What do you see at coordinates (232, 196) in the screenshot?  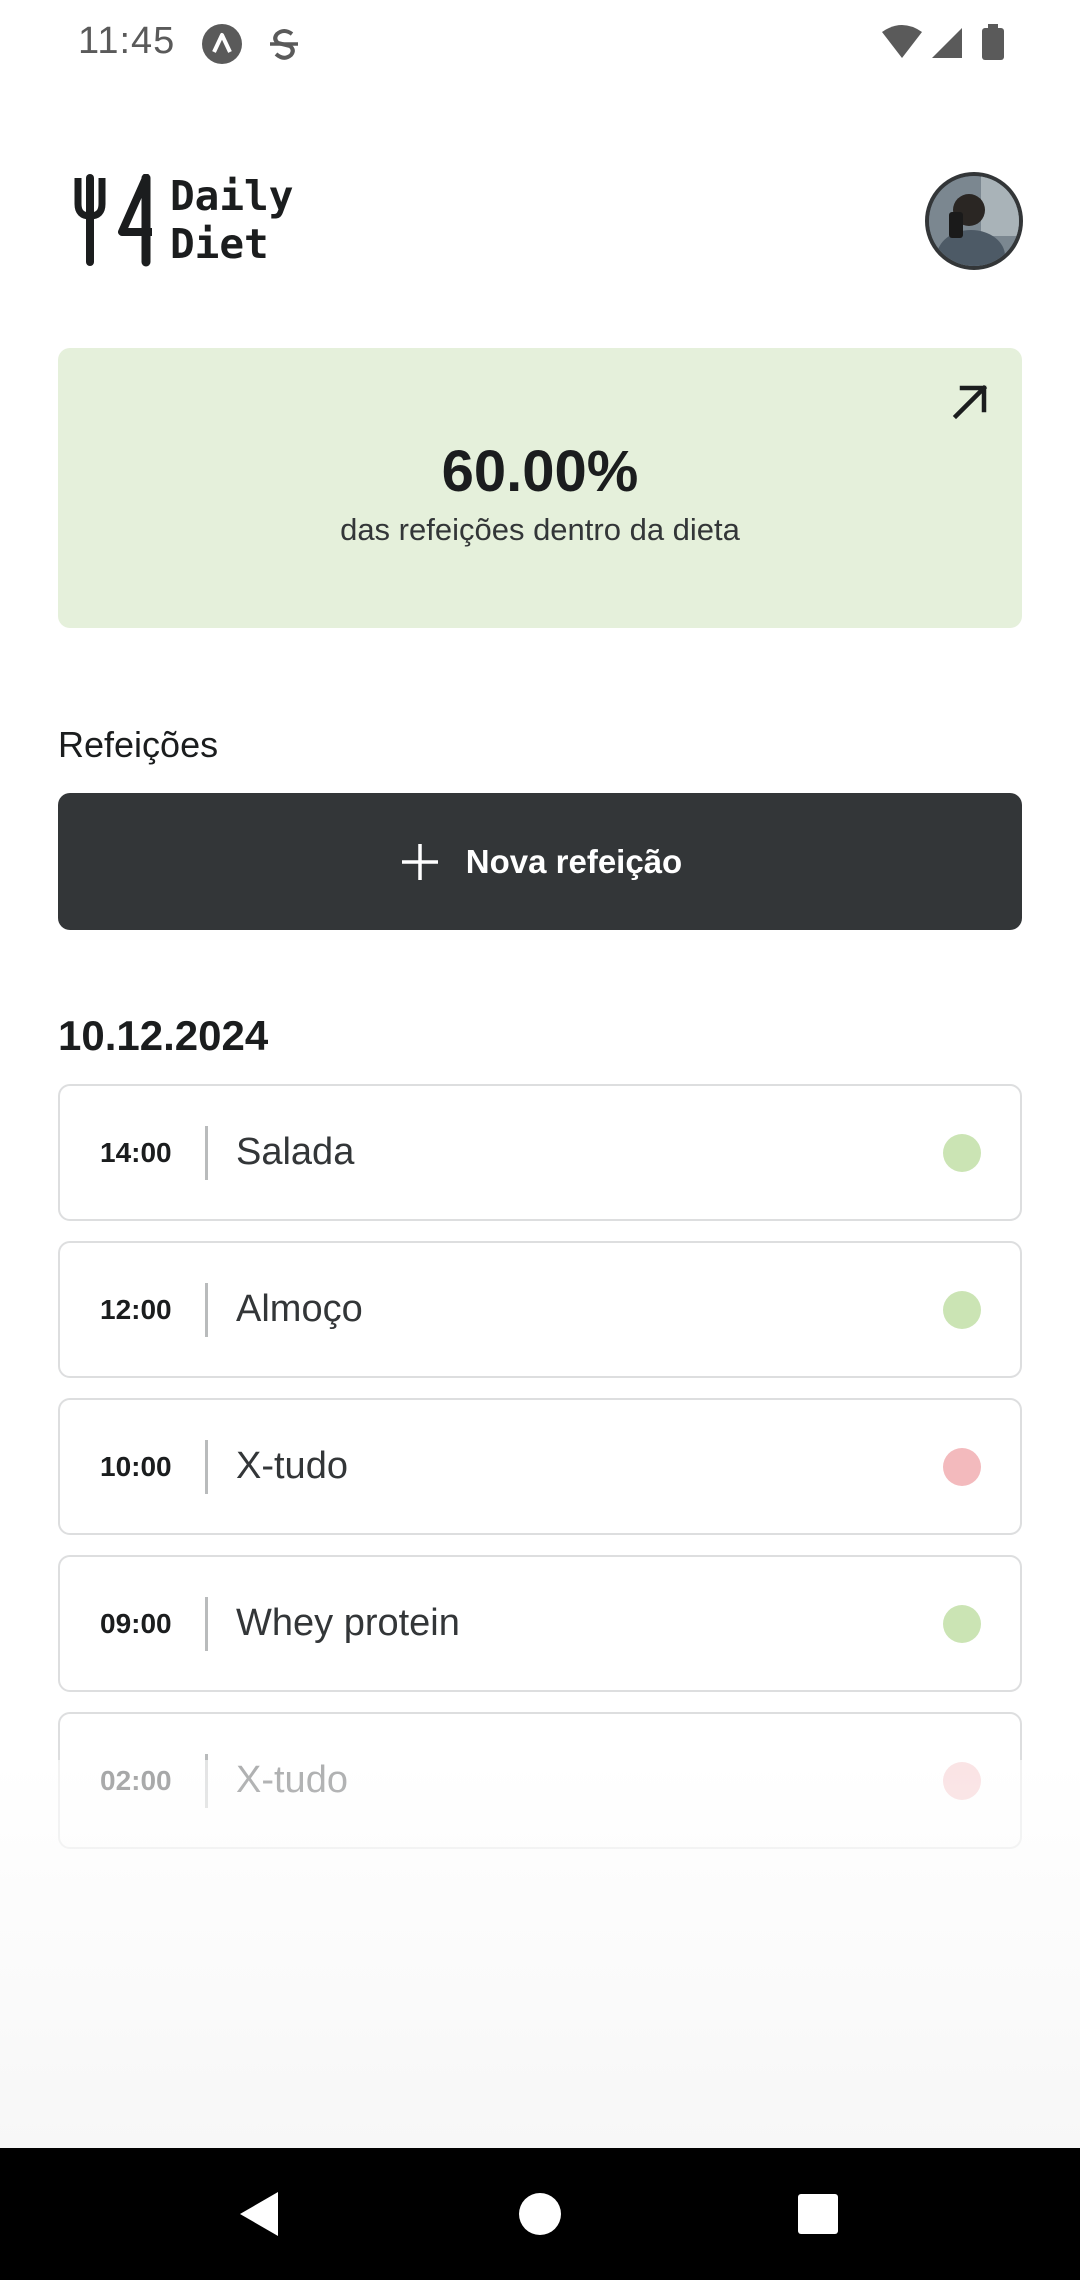 I see `logo-line-1: Daily` at bounding box center [232, 196].